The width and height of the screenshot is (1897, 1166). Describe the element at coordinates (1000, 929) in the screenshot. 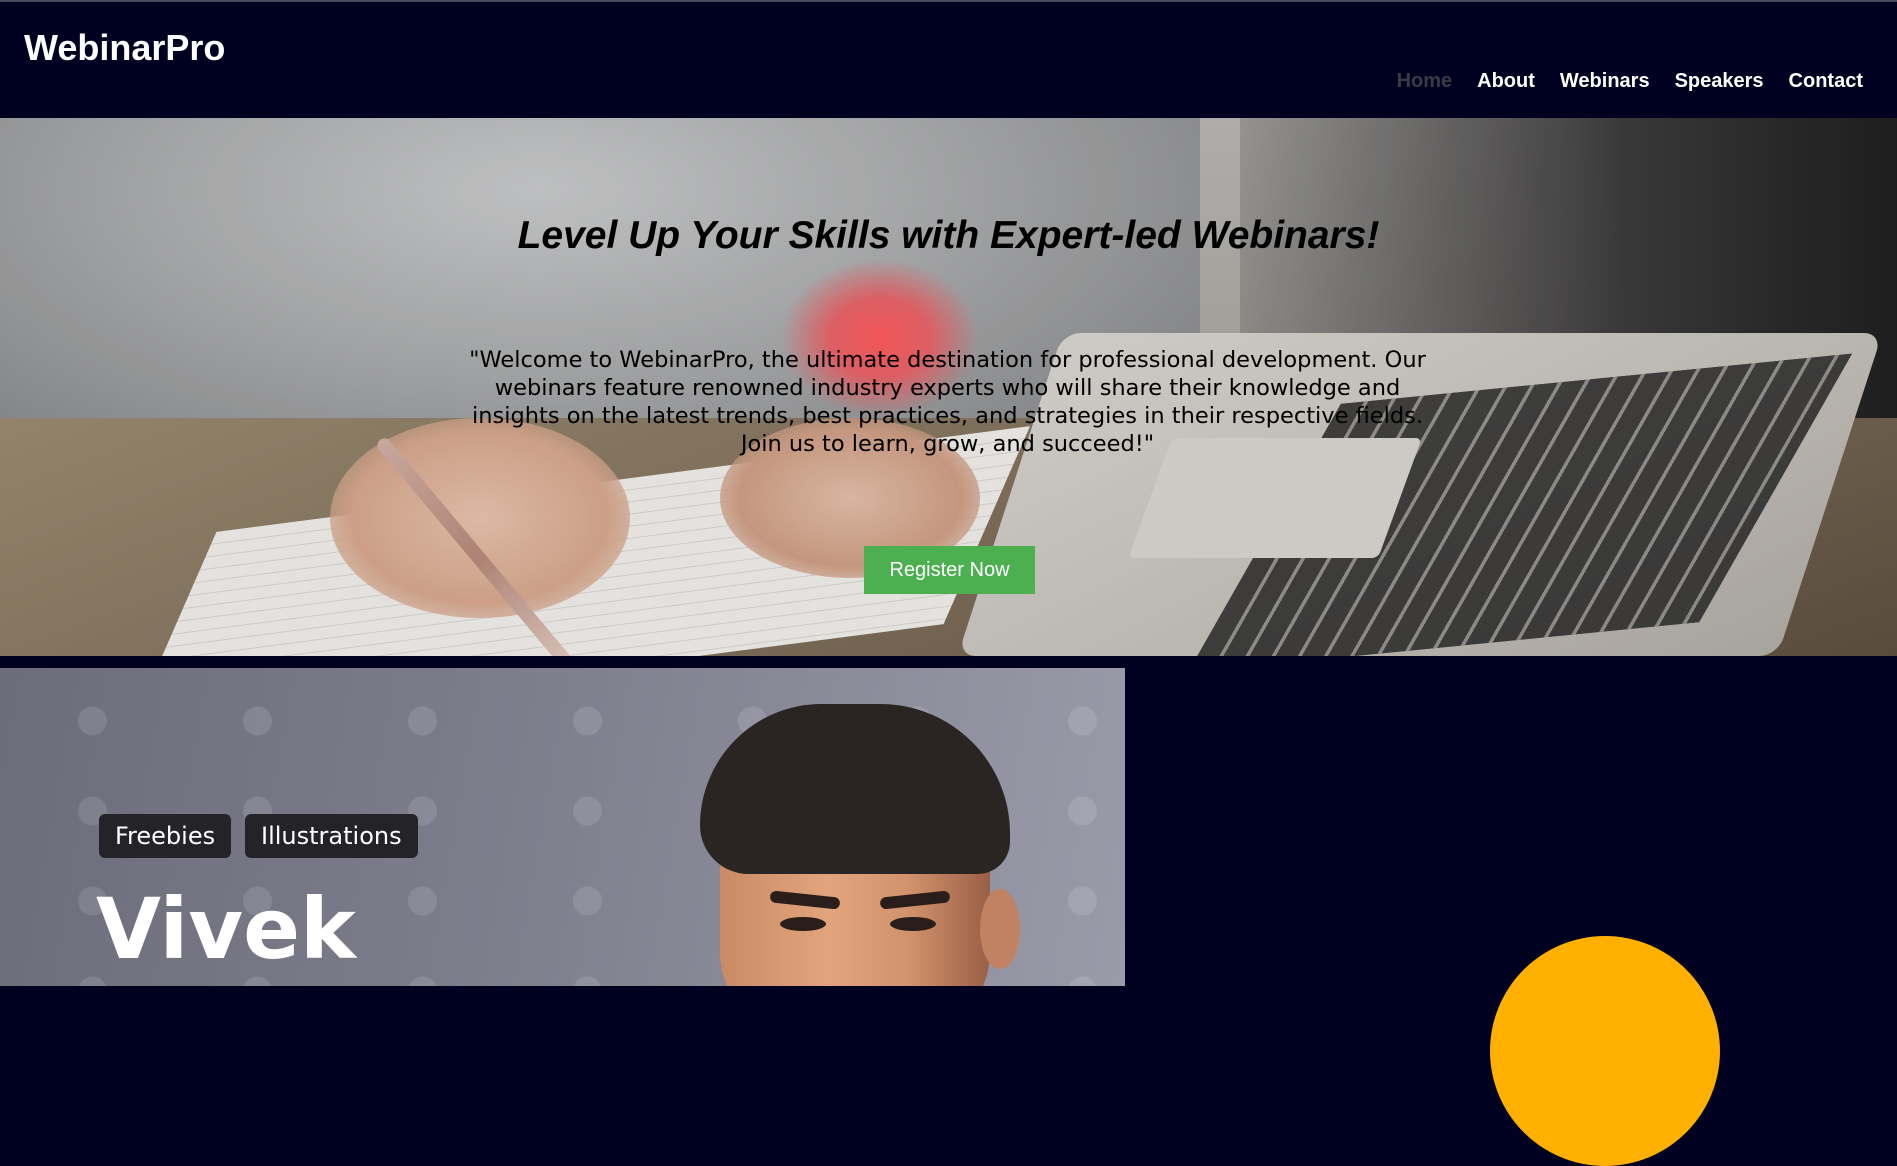

I see `portrait-ear` at that location.